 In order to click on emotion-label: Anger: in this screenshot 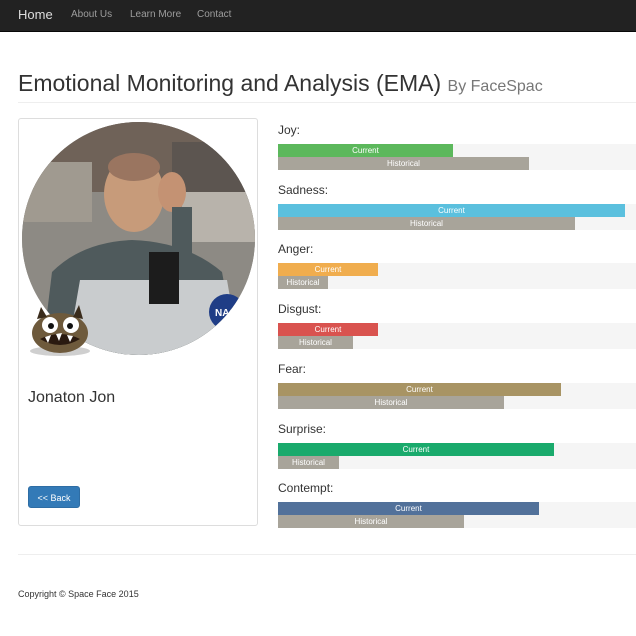, I will do `click(296, 249)`.